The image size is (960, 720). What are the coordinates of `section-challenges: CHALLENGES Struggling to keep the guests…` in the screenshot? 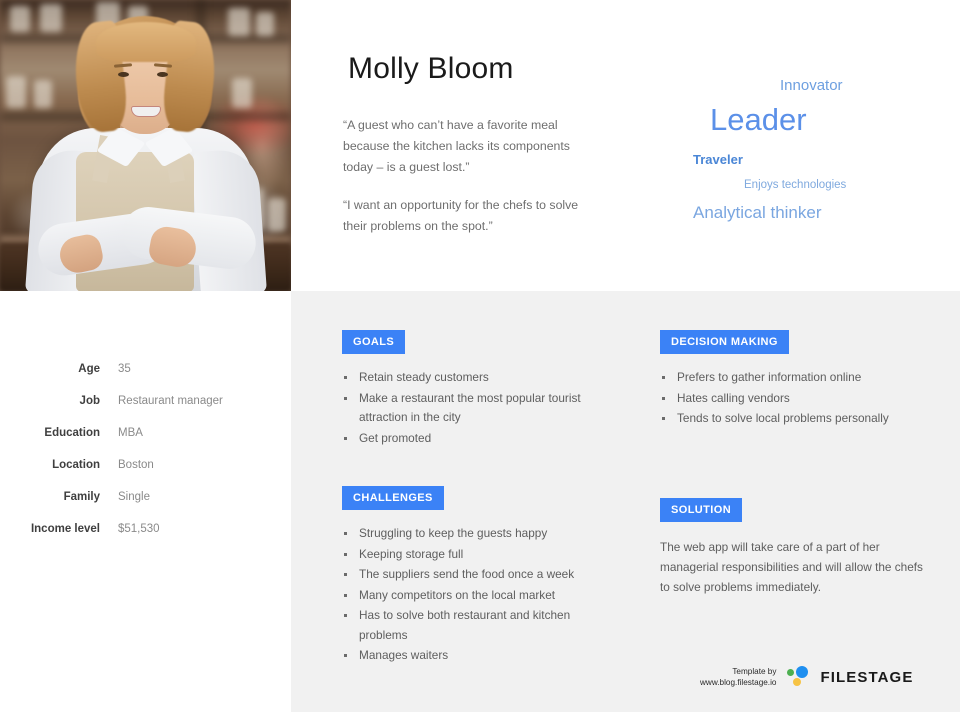 It's located at (479, 576).